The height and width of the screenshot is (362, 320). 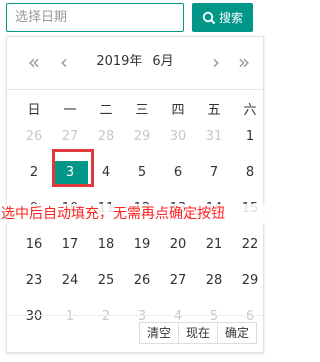 What do you see at coordinates (106, 245) in the screenshot?
I see `calendar-day: 18` at bounding box center [106, 245].